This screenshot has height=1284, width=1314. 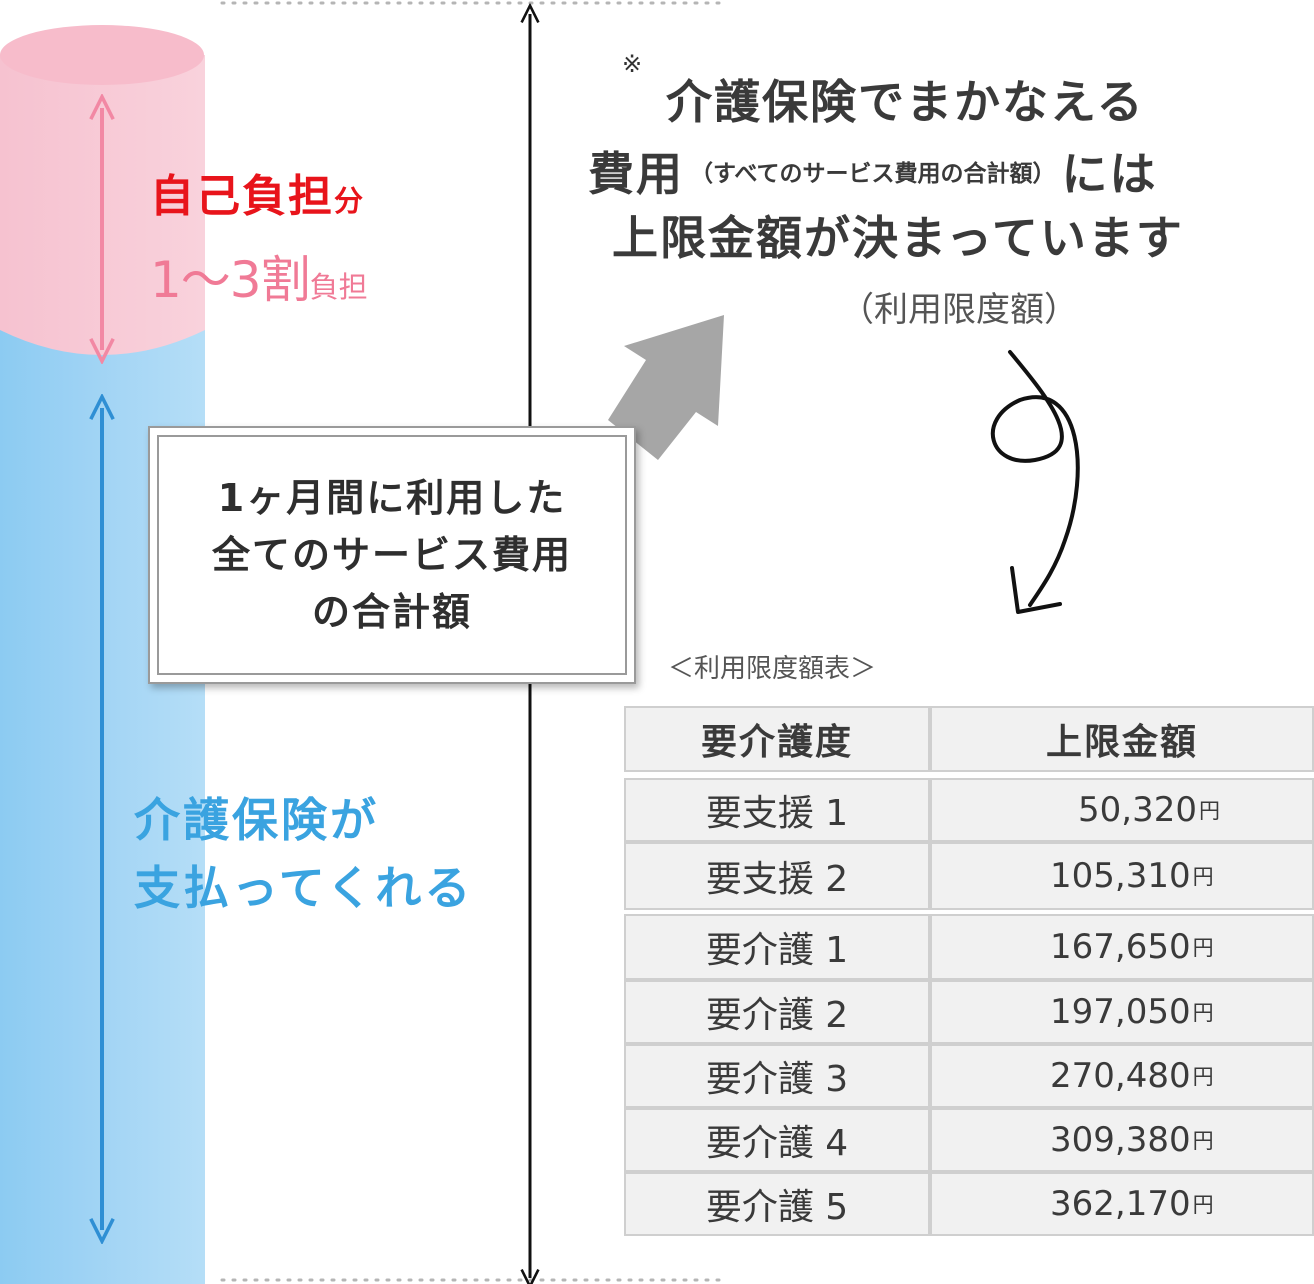 What do you see at coordinates (777, 1204) in the screenshot?
I see `table-row-level: 要介護 5` at bounding box center [777, 1204].